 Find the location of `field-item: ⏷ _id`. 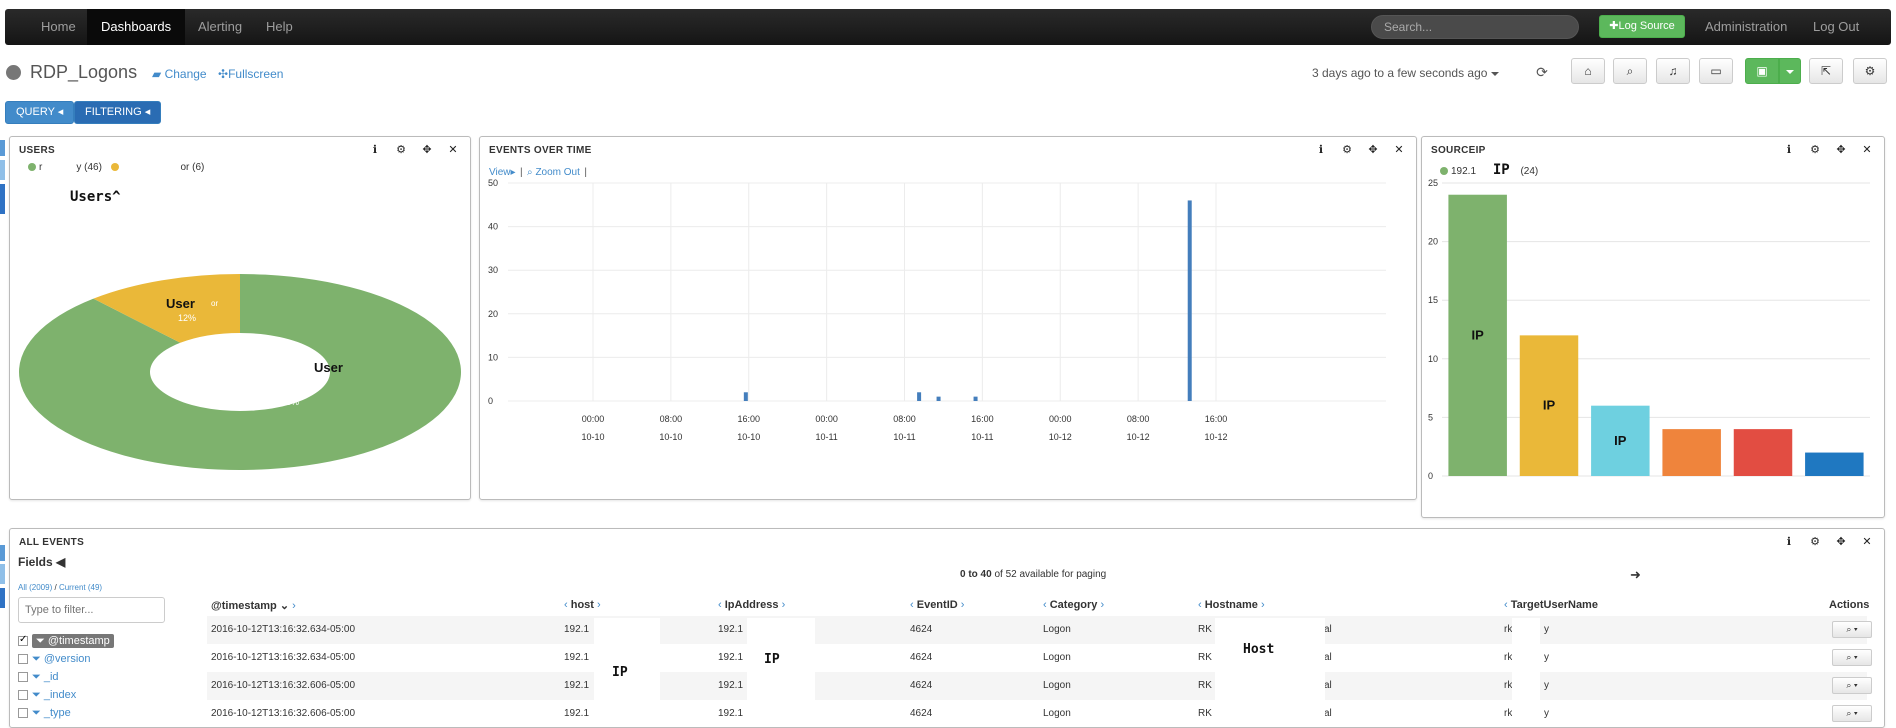

field-item: ⏷ _id is located at coordinates (38, 677).